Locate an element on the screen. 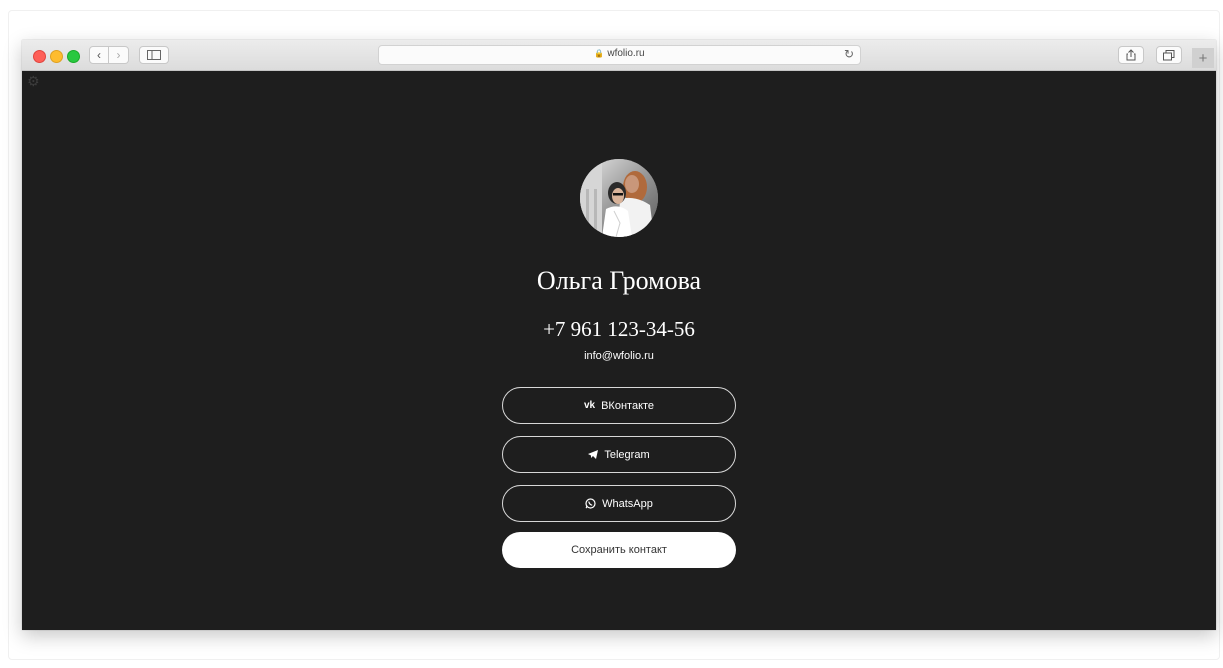  sidebar-toggle-button is located at coordinates (154, 55).